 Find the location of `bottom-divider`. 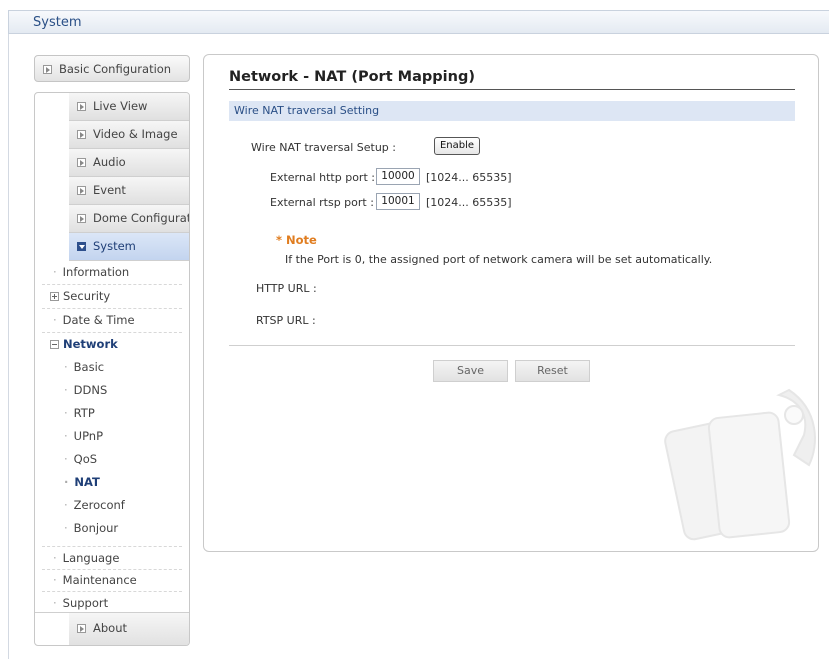

bottom-divider is located at coordinates (512, 345).